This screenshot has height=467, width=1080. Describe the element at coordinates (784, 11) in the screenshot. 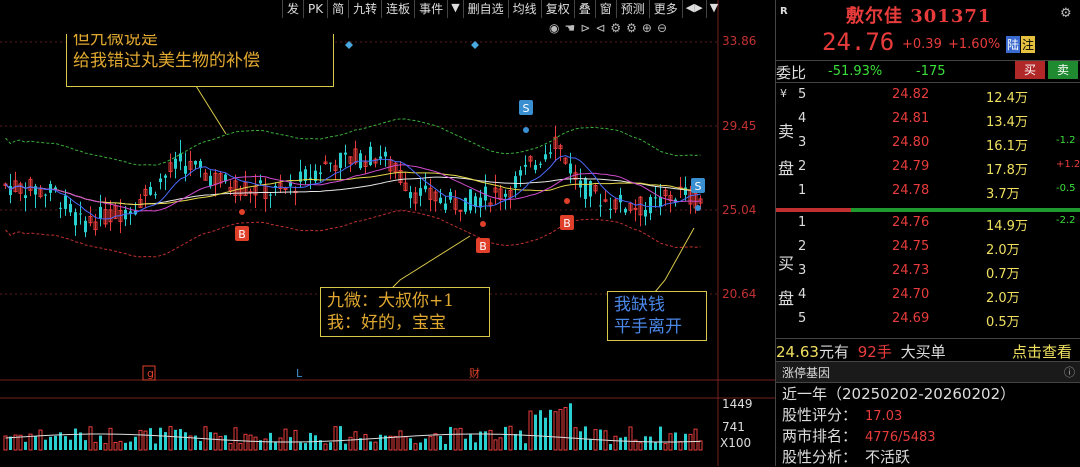

I see `rzrq-badge: R` at that location.